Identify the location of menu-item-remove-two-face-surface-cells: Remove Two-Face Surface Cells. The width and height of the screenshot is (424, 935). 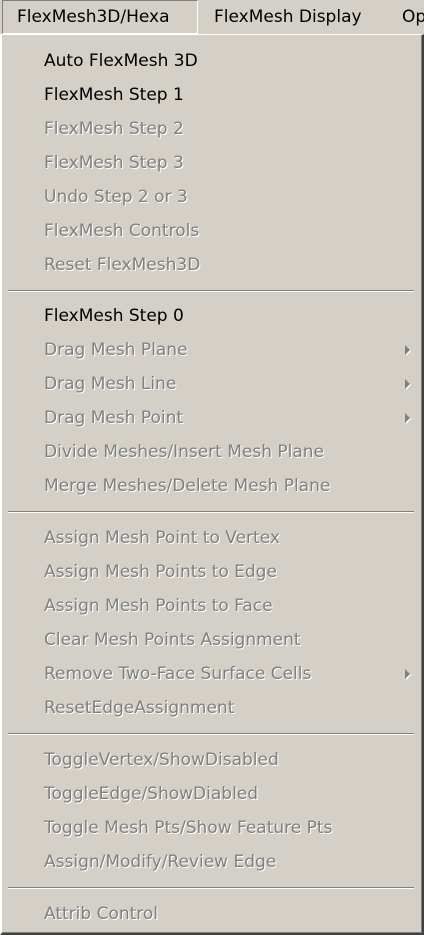
(212, 674).